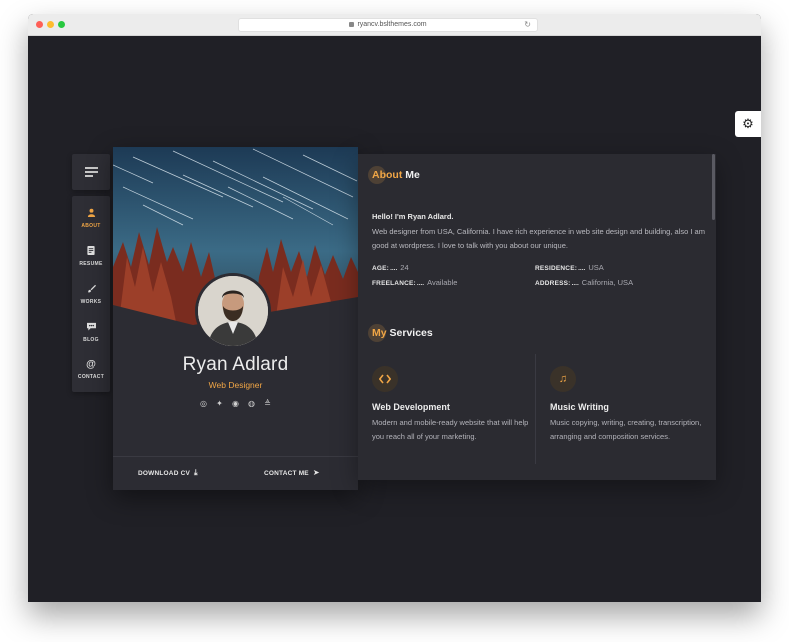 Image resolution: width=789 pixels, height=642 pixels. What do you see at coordinates (535, 409) in the screenshot?
I see `service-divider` at bounding box center [535, 409].